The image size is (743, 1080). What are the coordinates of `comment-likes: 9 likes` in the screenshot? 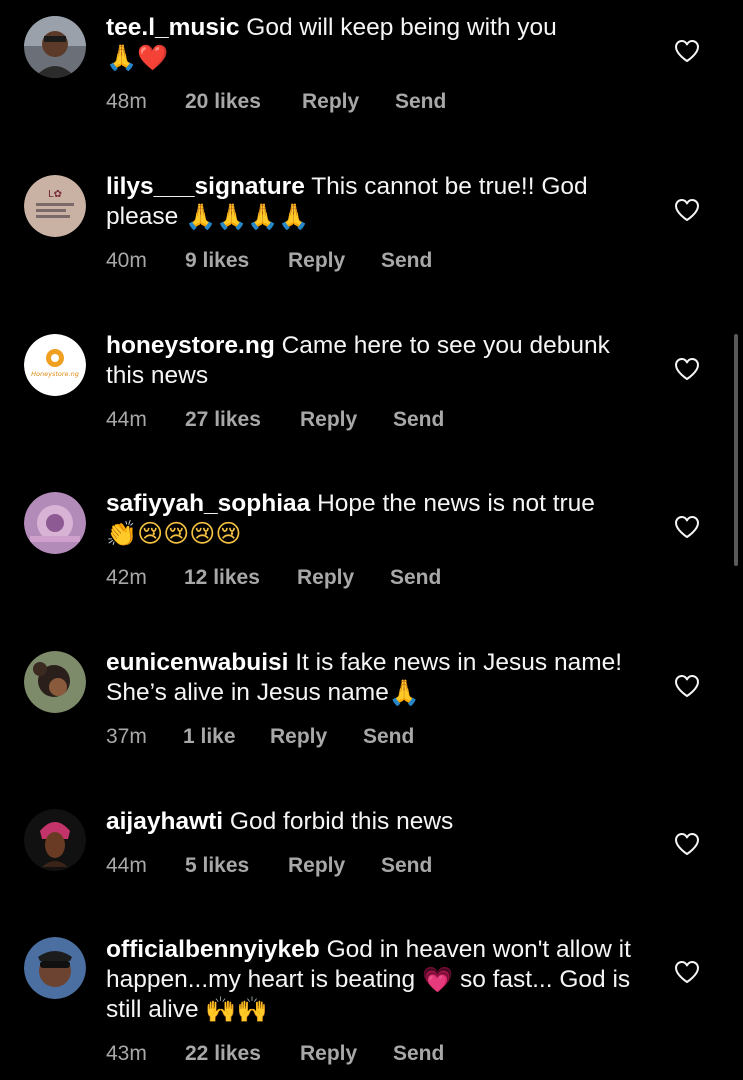 It's located at (236, 261).